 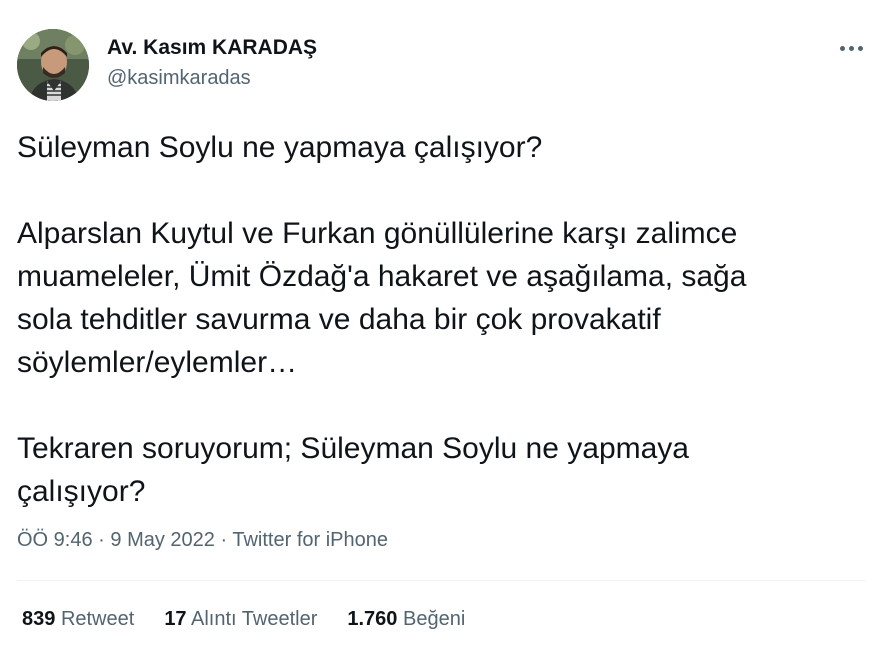 What do you see at coordinates (280, 147) in the screenshot?
I see `tweet-paragraph: Süleyman Soylu ne yapmaya çalışıyor?` at bounding box center [280, 147].